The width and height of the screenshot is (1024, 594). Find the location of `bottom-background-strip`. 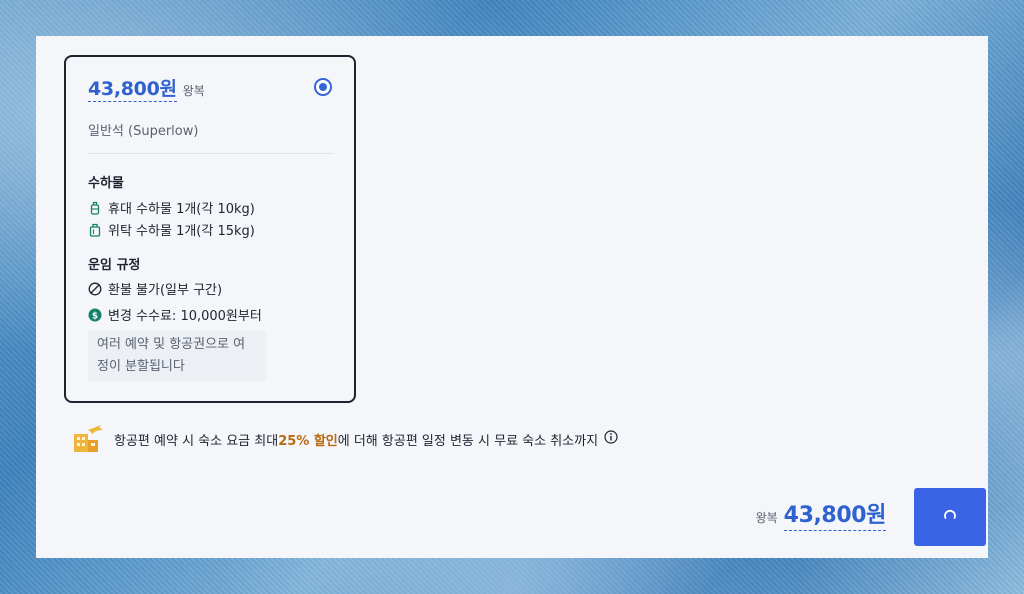

bottom-background-strip is located at coordinates (512, 576).